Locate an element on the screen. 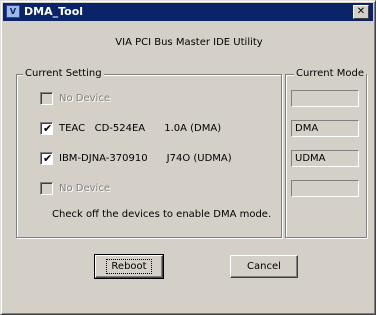 The image size is (376, 315). device-4-checkbox is located at coordinates (46, 188).